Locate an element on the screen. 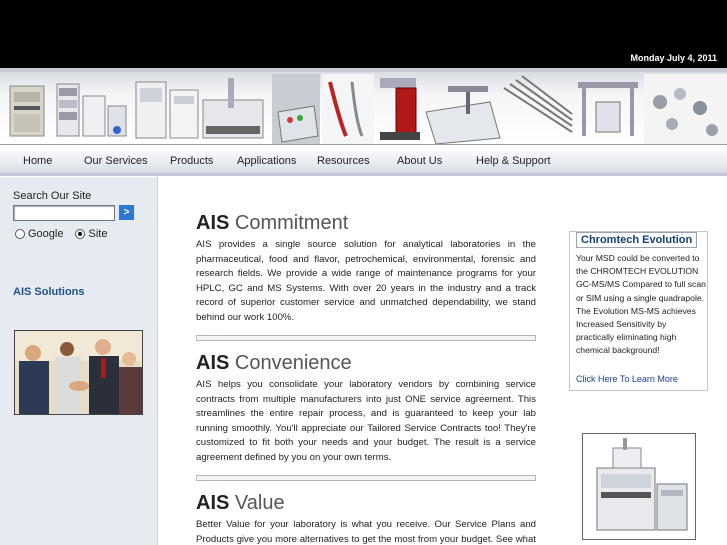  nav-home: Home is located at coordinates (37, 161).